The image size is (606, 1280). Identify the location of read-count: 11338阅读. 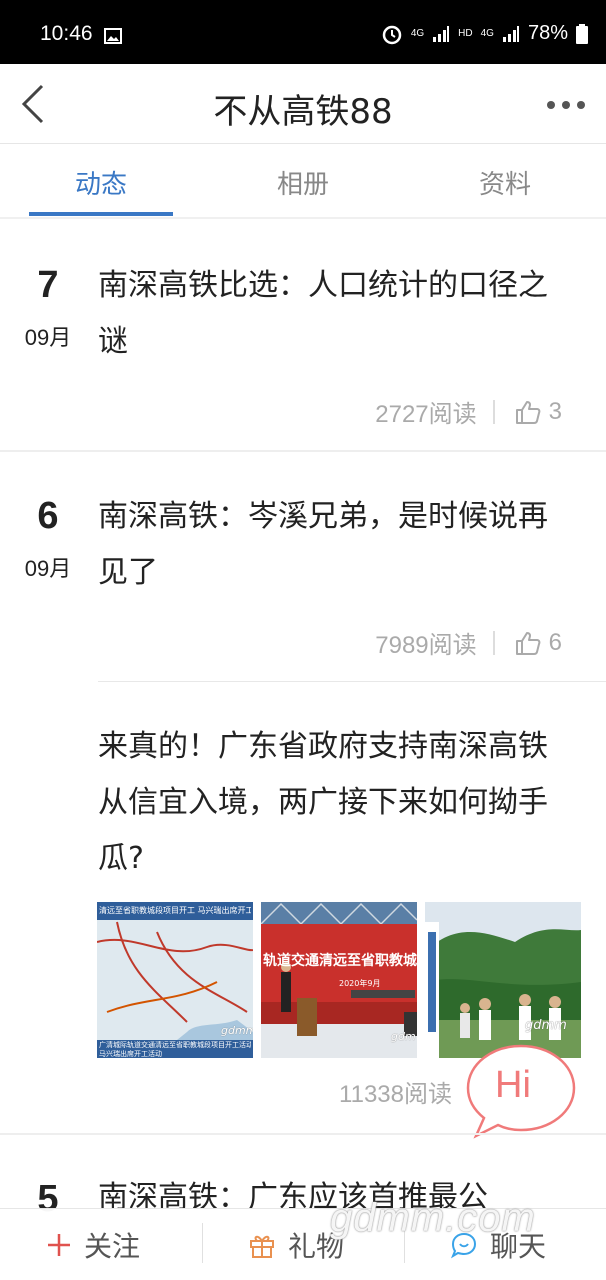
(395, 1094).